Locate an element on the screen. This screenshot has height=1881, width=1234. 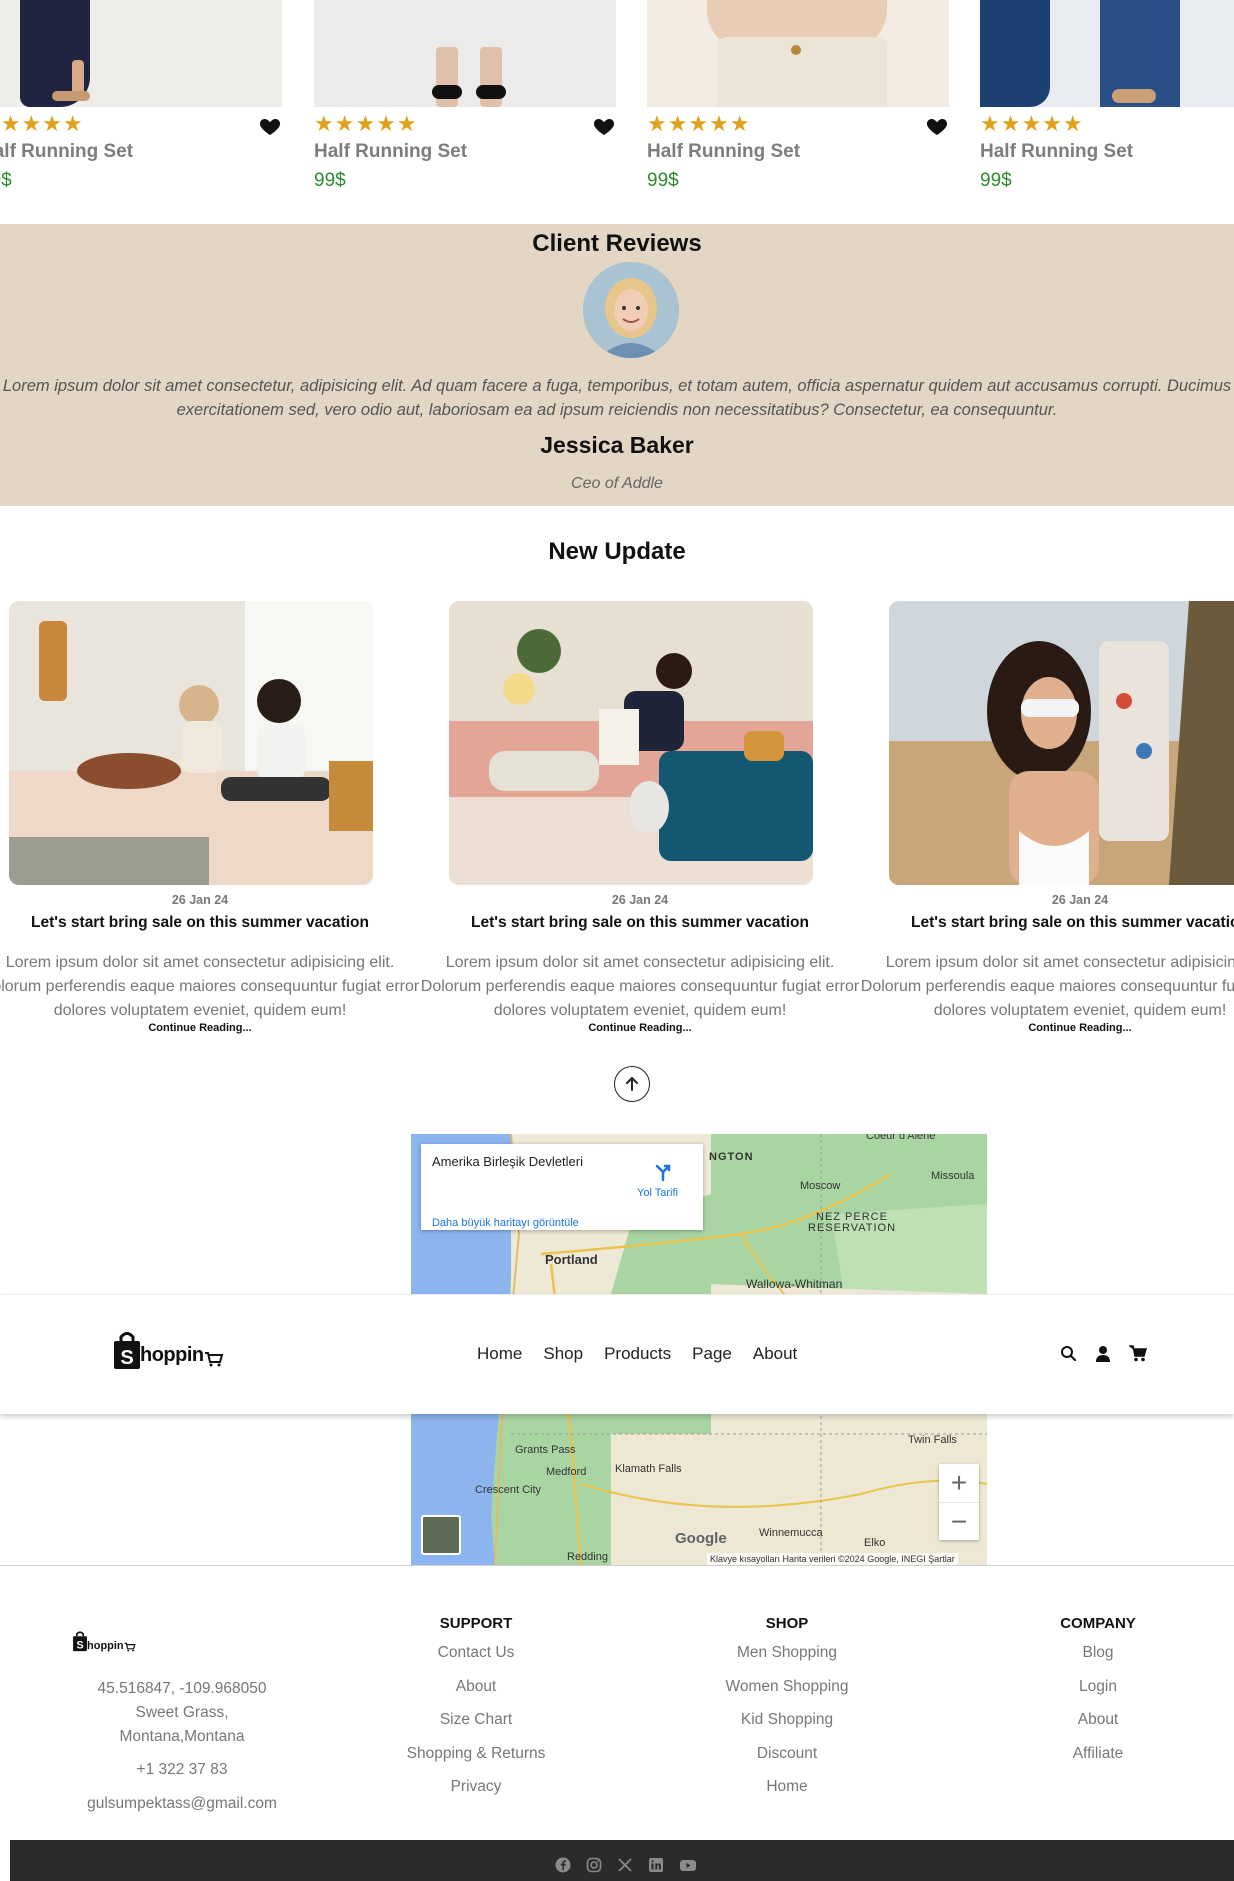
user-icon is located at coordinates (1103, 1353).